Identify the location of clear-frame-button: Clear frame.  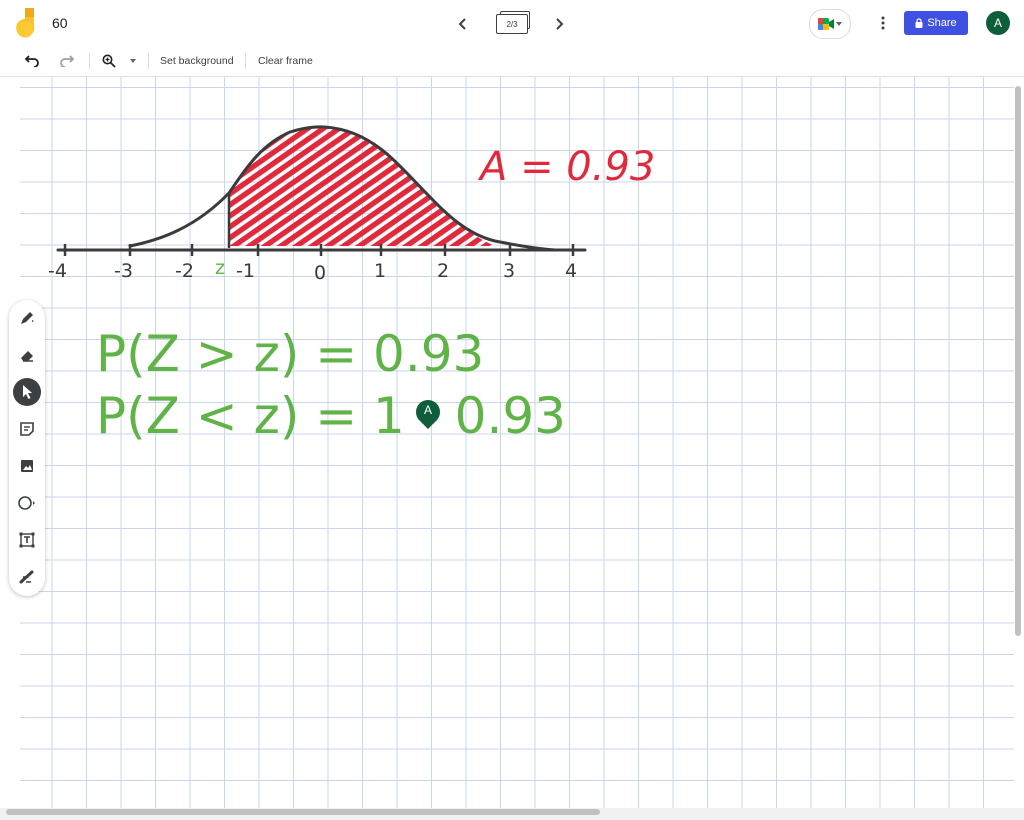
(285, 61).